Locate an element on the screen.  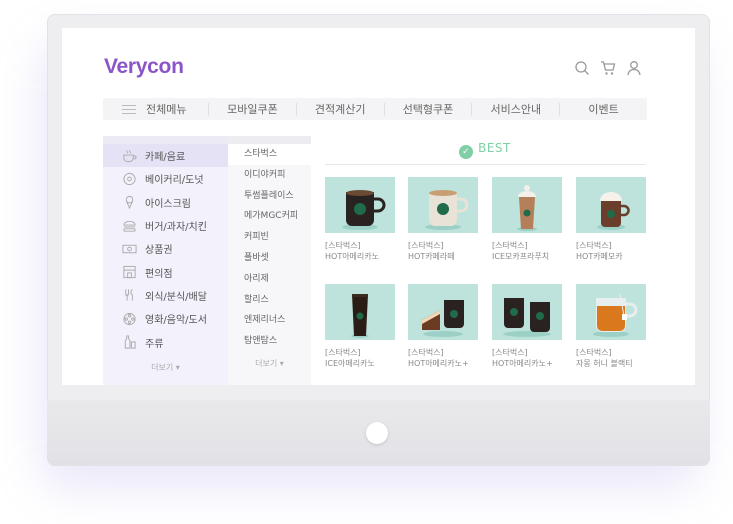
brand-item: 스타벅스 is located at coordinates (269, 154).